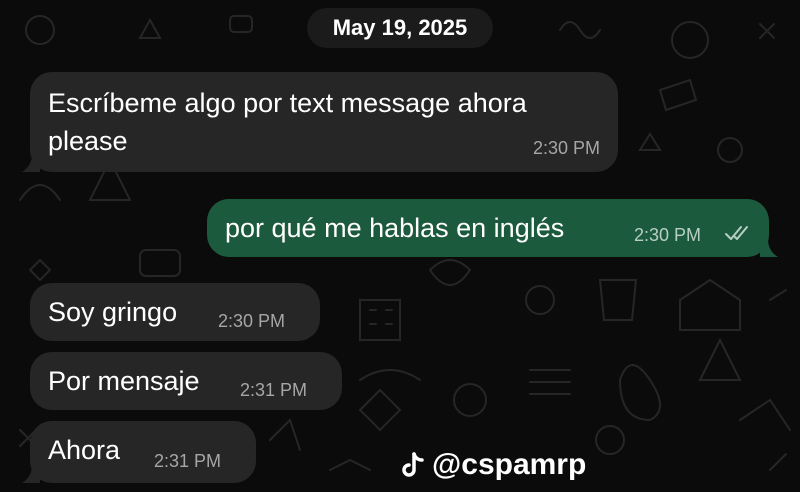 The width and height of the screenshot is (800, 492). Describe the element at coordinates (736, 233) in the screenshot. I see `double-check-read-icon` at that location.